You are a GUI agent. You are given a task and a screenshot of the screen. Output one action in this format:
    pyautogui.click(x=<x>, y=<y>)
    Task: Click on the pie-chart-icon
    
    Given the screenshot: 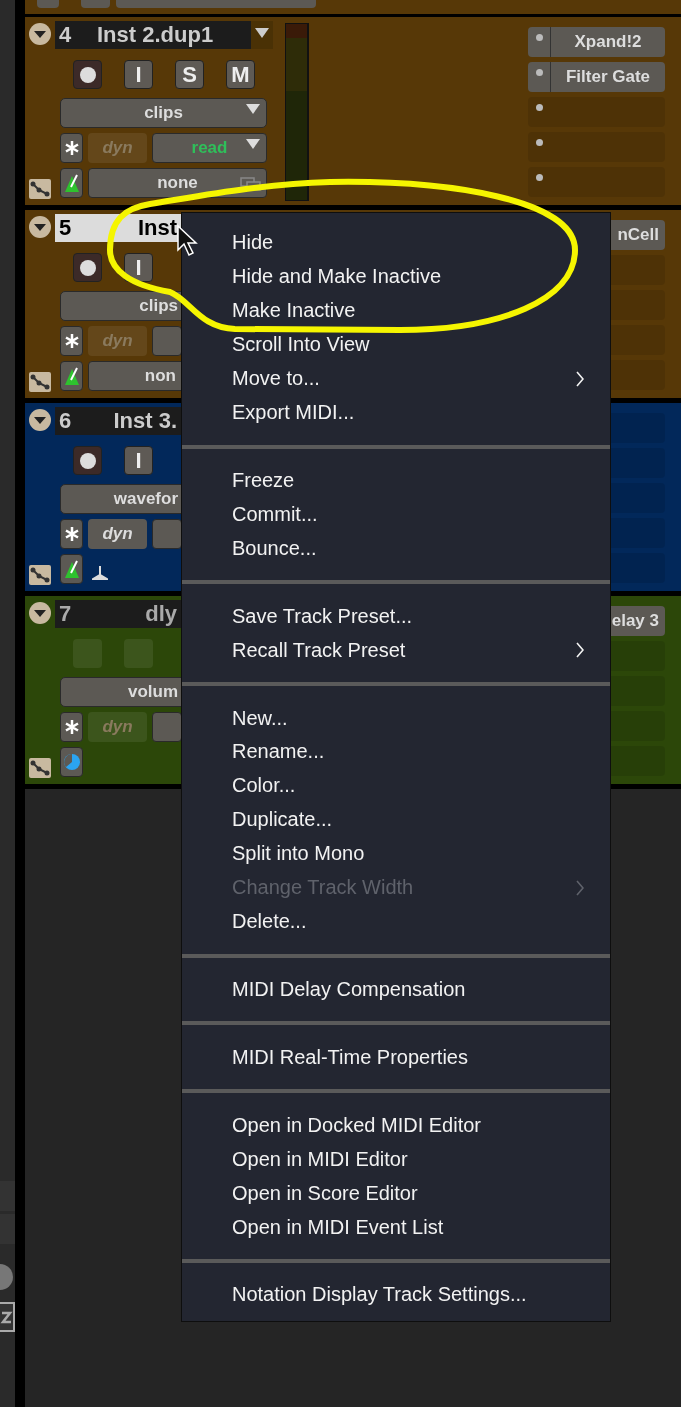 What is the action you would take?
    pyautogui.click(x=71, y=762)
    